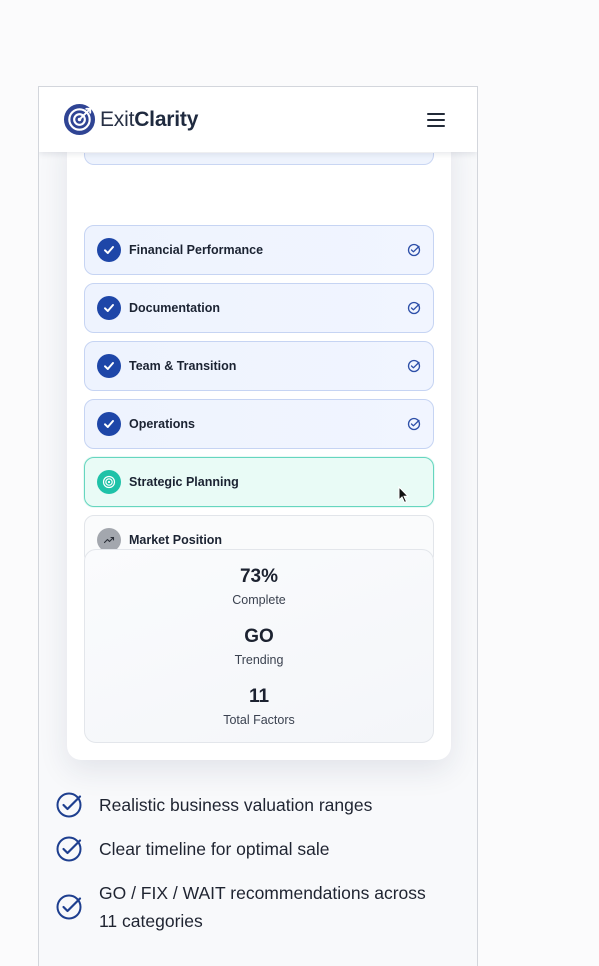 This screenshot has width=599, height=966. I want to click on brand-logo: ExitClarity, so click(130, 119).